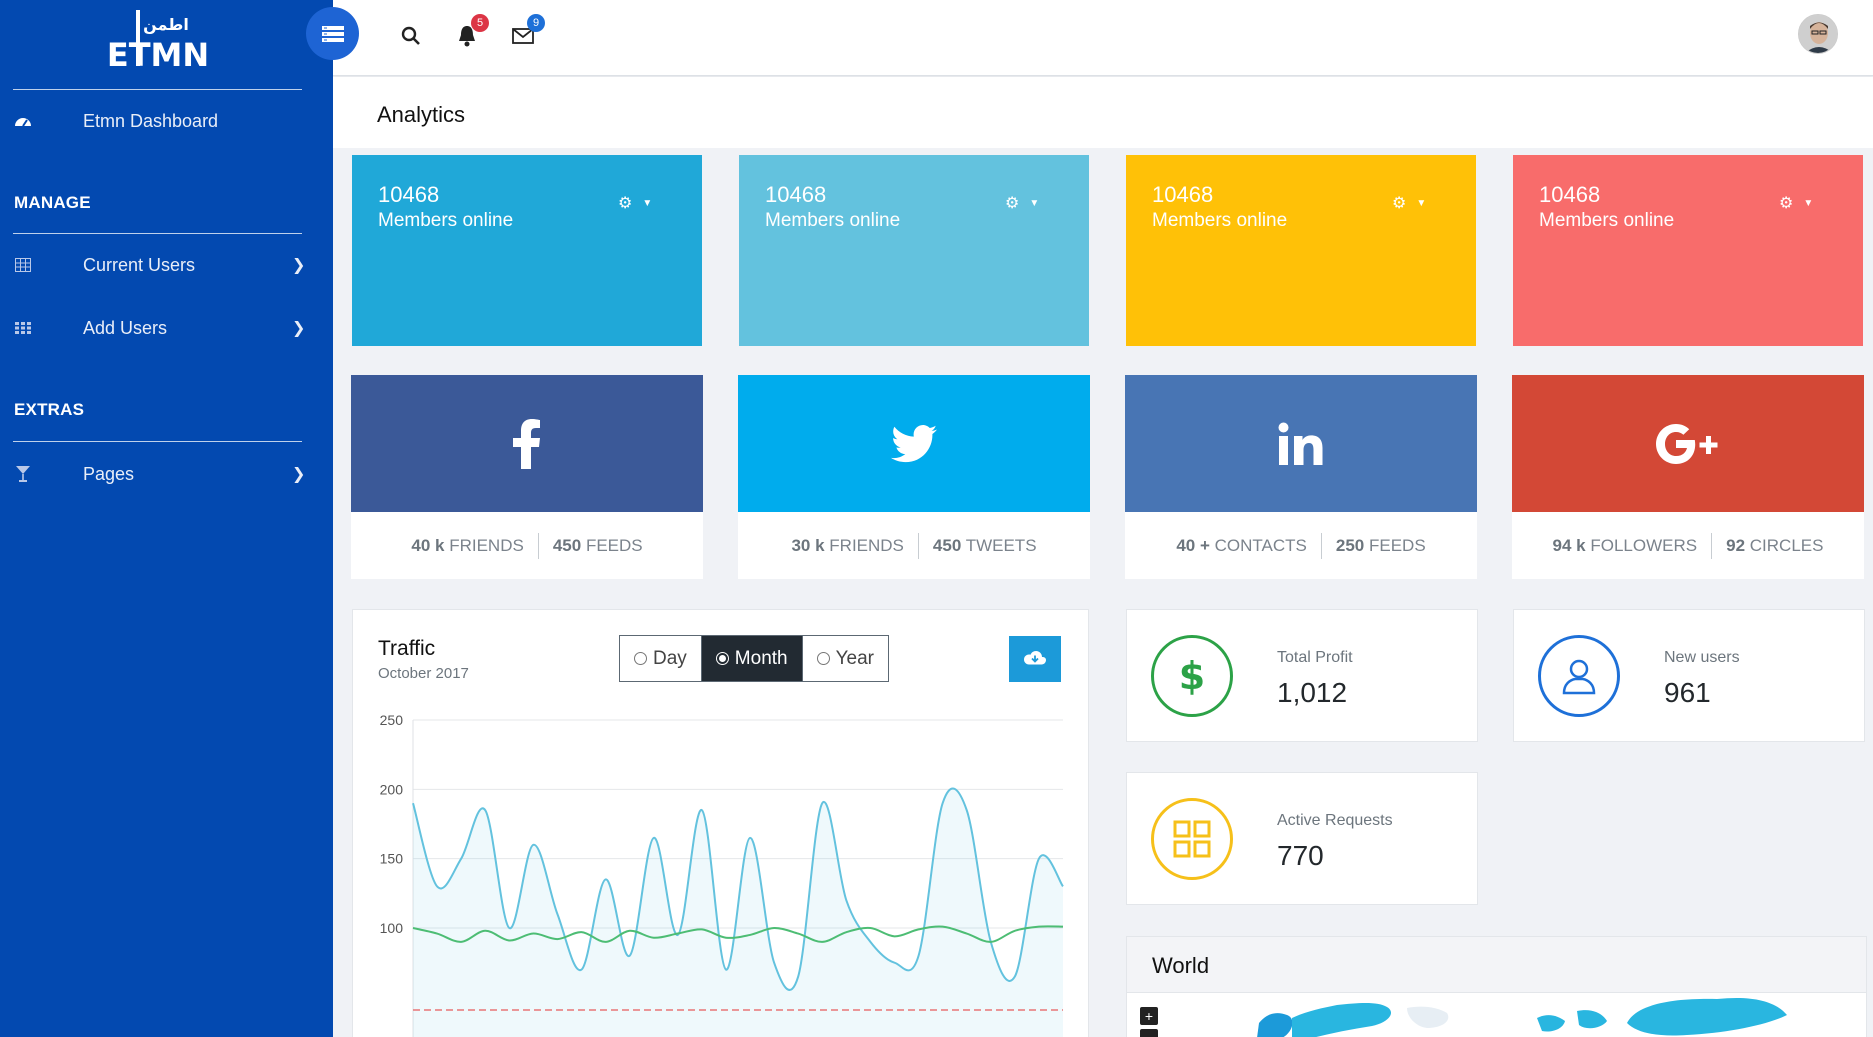 This screenshot has width=1873, height=1037. Describe the element at coordinates (421, 114) in the screenshot. I see `page-title: Analytics` at that location.